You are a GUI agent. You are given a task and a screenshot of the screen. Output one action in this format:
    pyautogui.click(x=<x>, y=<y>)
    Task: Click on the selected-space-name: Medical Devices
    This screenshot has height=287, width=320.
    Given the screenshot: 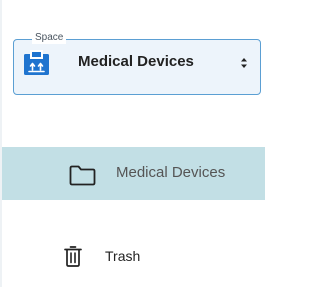 What is the action you would take?
    pyautogui.click(x=136, y=61)
    